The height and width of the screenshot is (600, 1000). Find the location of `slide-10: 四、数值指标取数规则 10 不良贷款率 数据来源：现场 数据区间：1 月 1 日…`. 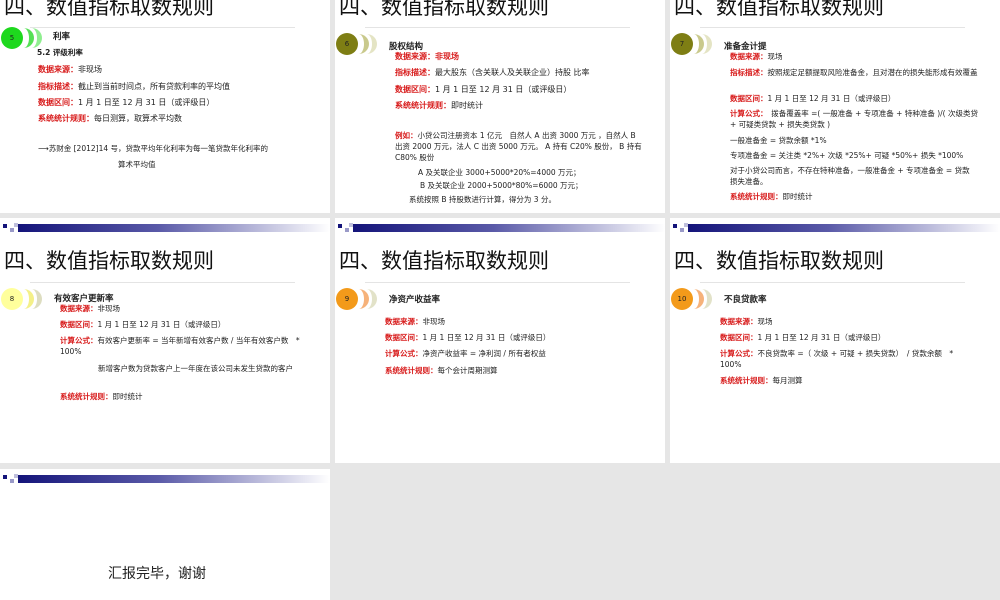

slide-10: 四、数值指标取数规则 10 不良贷款率 数据来源：现场 数据区间：1 月 1 日… is located at coordinates (835, 340).